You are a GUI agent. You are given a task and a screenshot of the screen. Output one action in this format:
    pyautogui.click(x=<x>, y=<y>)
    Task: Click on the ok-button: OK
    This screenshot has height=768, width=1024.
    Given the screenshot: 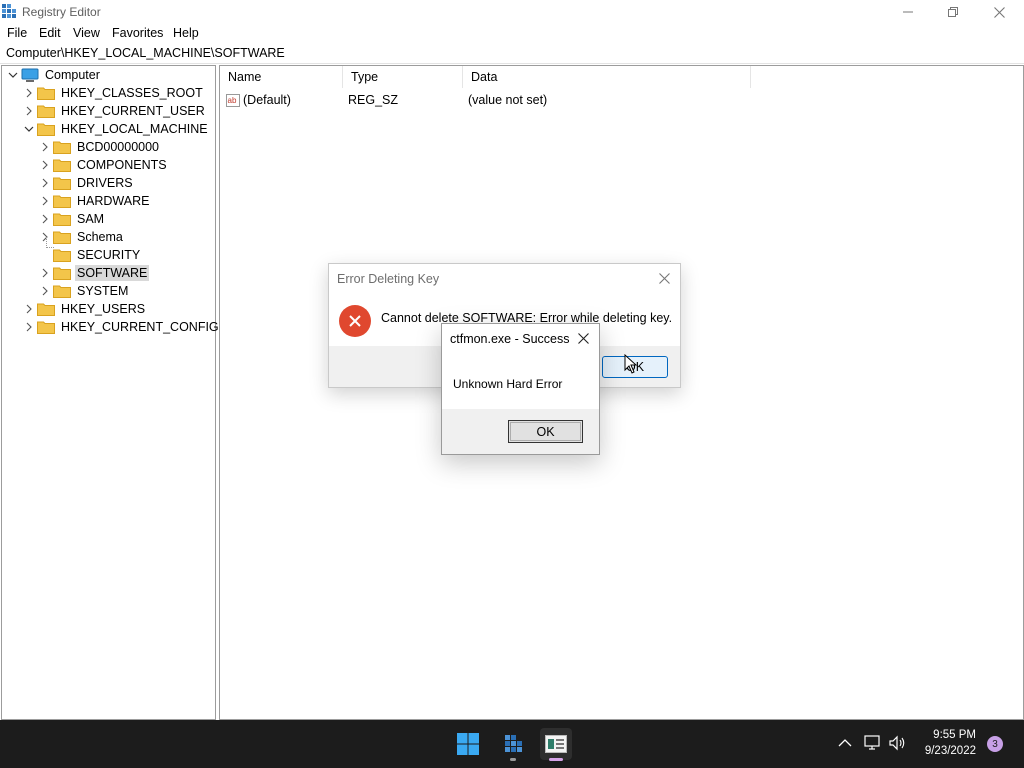 What is the action you would take?
    pyautogui.click(x=545, y=431)
    